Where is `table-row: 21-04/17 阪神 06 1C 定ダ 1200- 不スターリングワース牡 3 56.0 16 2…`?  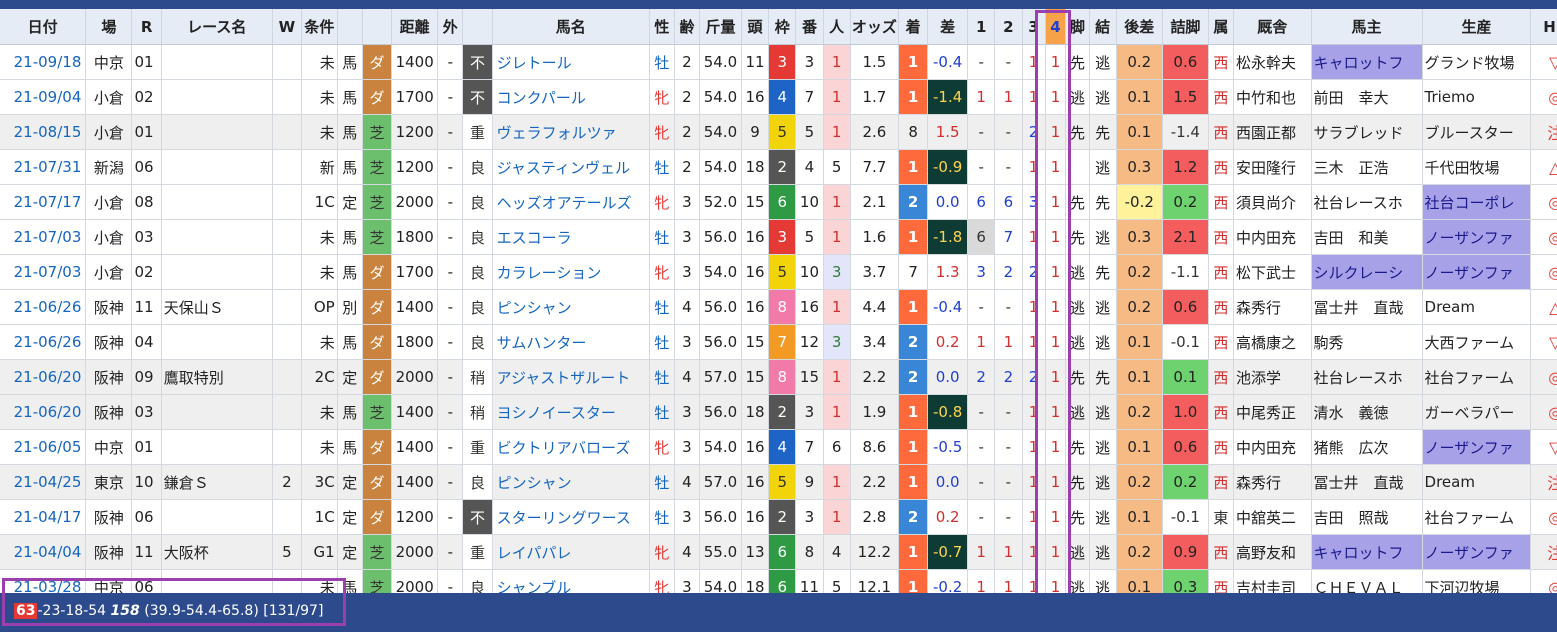
table-row: 21-04/17 阪神 06 1C 定ダ 1200- 不スターリングワース牡 3 56.0 16 2… is located at coordinates (778, 517).